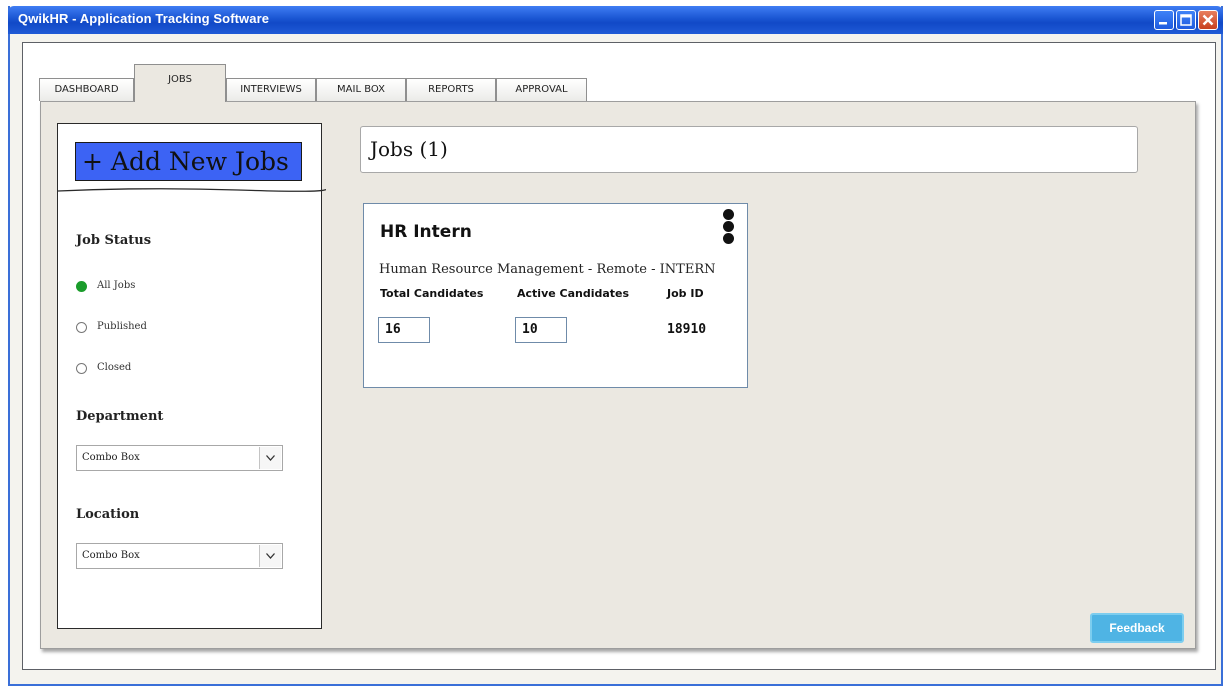 This screenshot has height=688, width=1225. What do you see at coordinates (81, 368) in the screenshot?
I see `radio-closed` at bounding box center [81, 368].